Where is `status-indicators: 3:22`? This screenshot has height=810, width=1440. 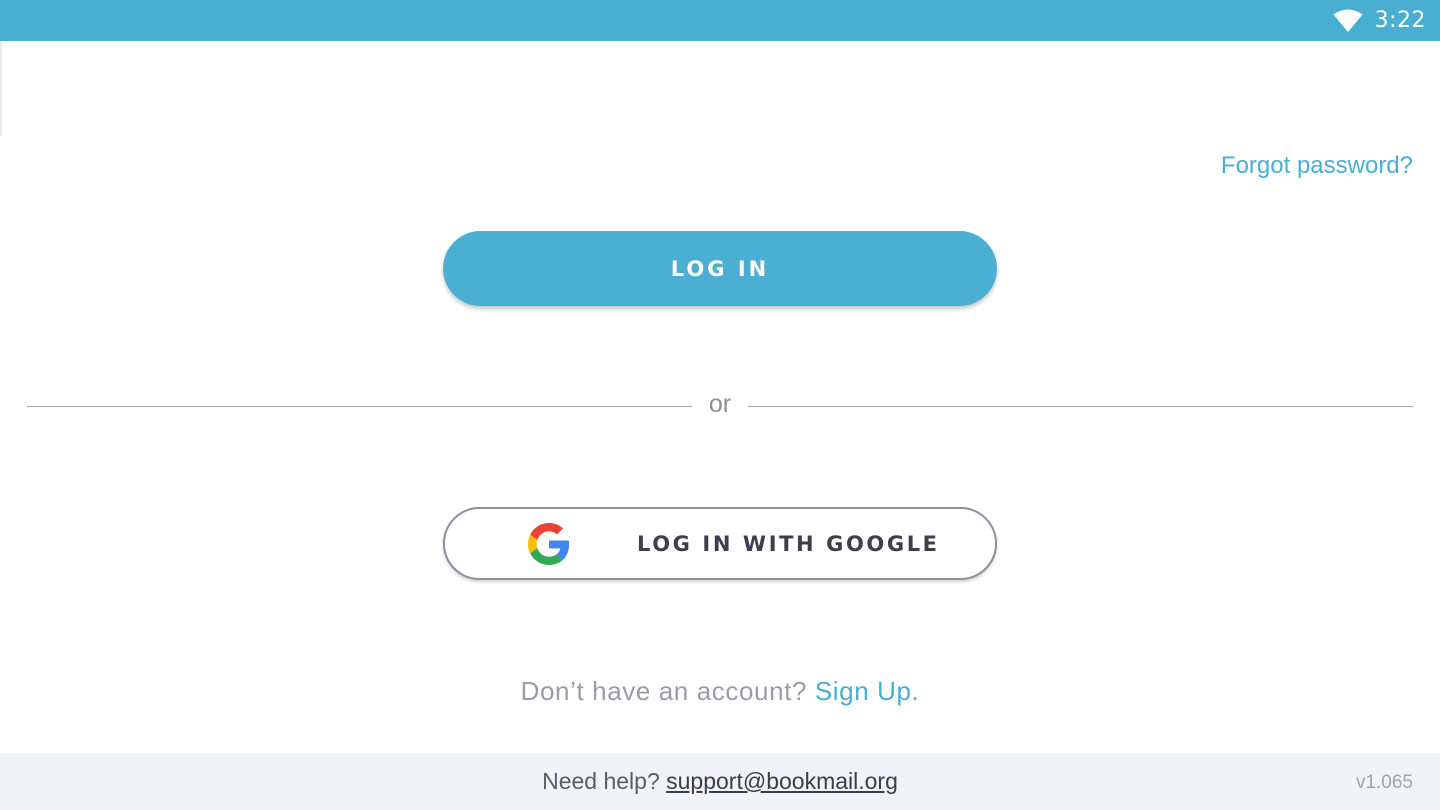
status-indicators: 3:22 is located at coordinates (1379, 20).